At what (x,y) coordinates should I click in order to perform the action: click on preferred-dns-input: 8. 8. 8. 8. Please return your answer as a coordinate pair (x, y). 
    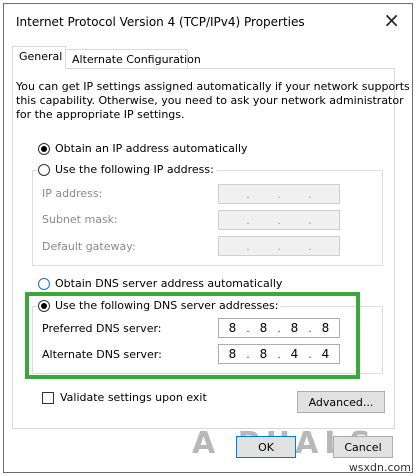
    Looking at the image, I should click on (279, 328).